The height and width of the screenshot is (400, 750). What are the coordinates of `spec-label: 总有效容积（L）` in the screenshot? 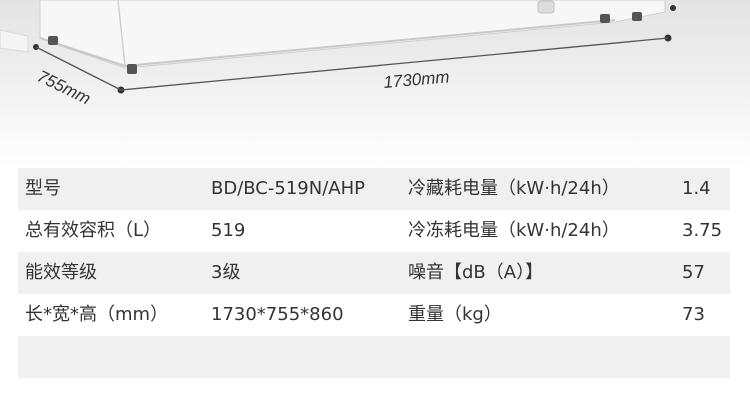 It's located at (93, 230).